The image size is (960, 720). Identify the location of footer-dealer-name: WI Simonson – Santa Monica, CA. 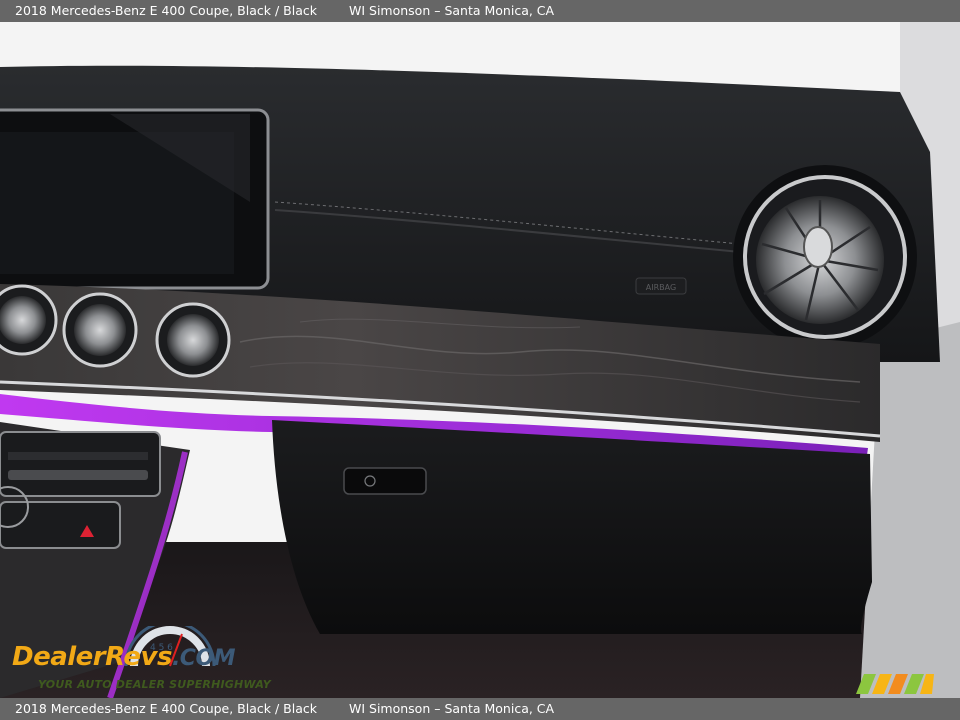
(452, 708).